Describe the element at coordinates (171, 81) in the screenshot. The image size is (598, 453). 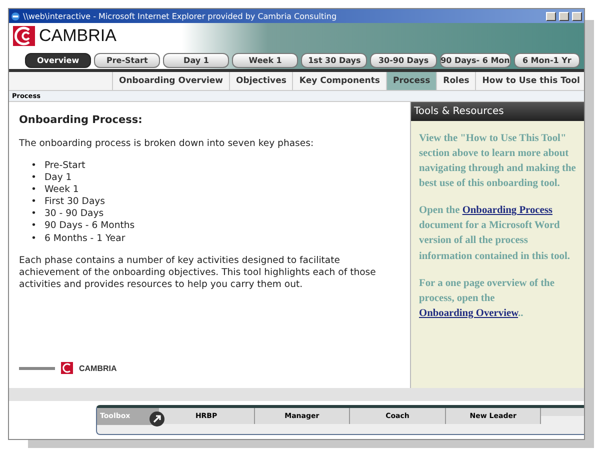
I see `section-tab: Onboarding Overview` at that location.